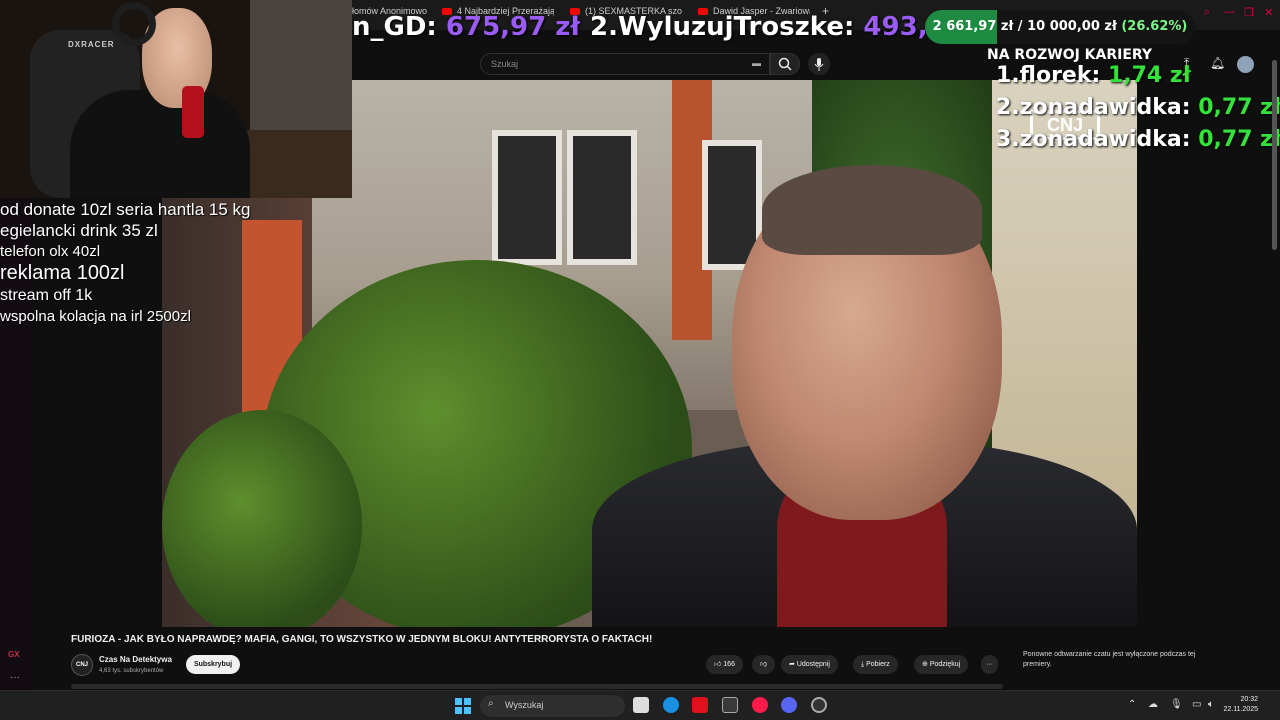 The height and width of the screenshot is (720, 1280). I want to click on volume-icon: 🔈︎, so click(1211, 704).